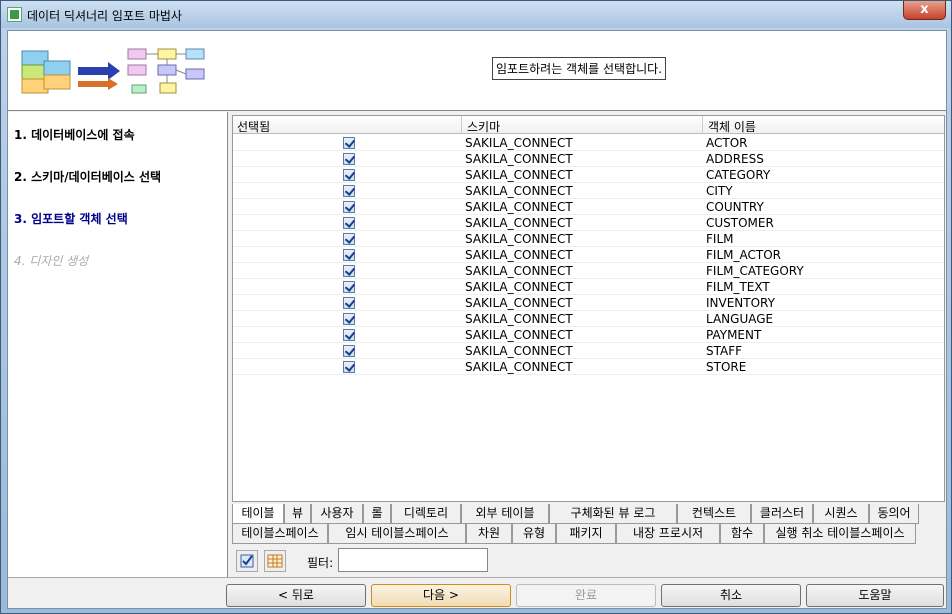 The width and height of the screenshot is (952, 614). Describe the element at coordinates (894, 514) in the screenshot. I see `tab-object-type: 동의어` at that location.